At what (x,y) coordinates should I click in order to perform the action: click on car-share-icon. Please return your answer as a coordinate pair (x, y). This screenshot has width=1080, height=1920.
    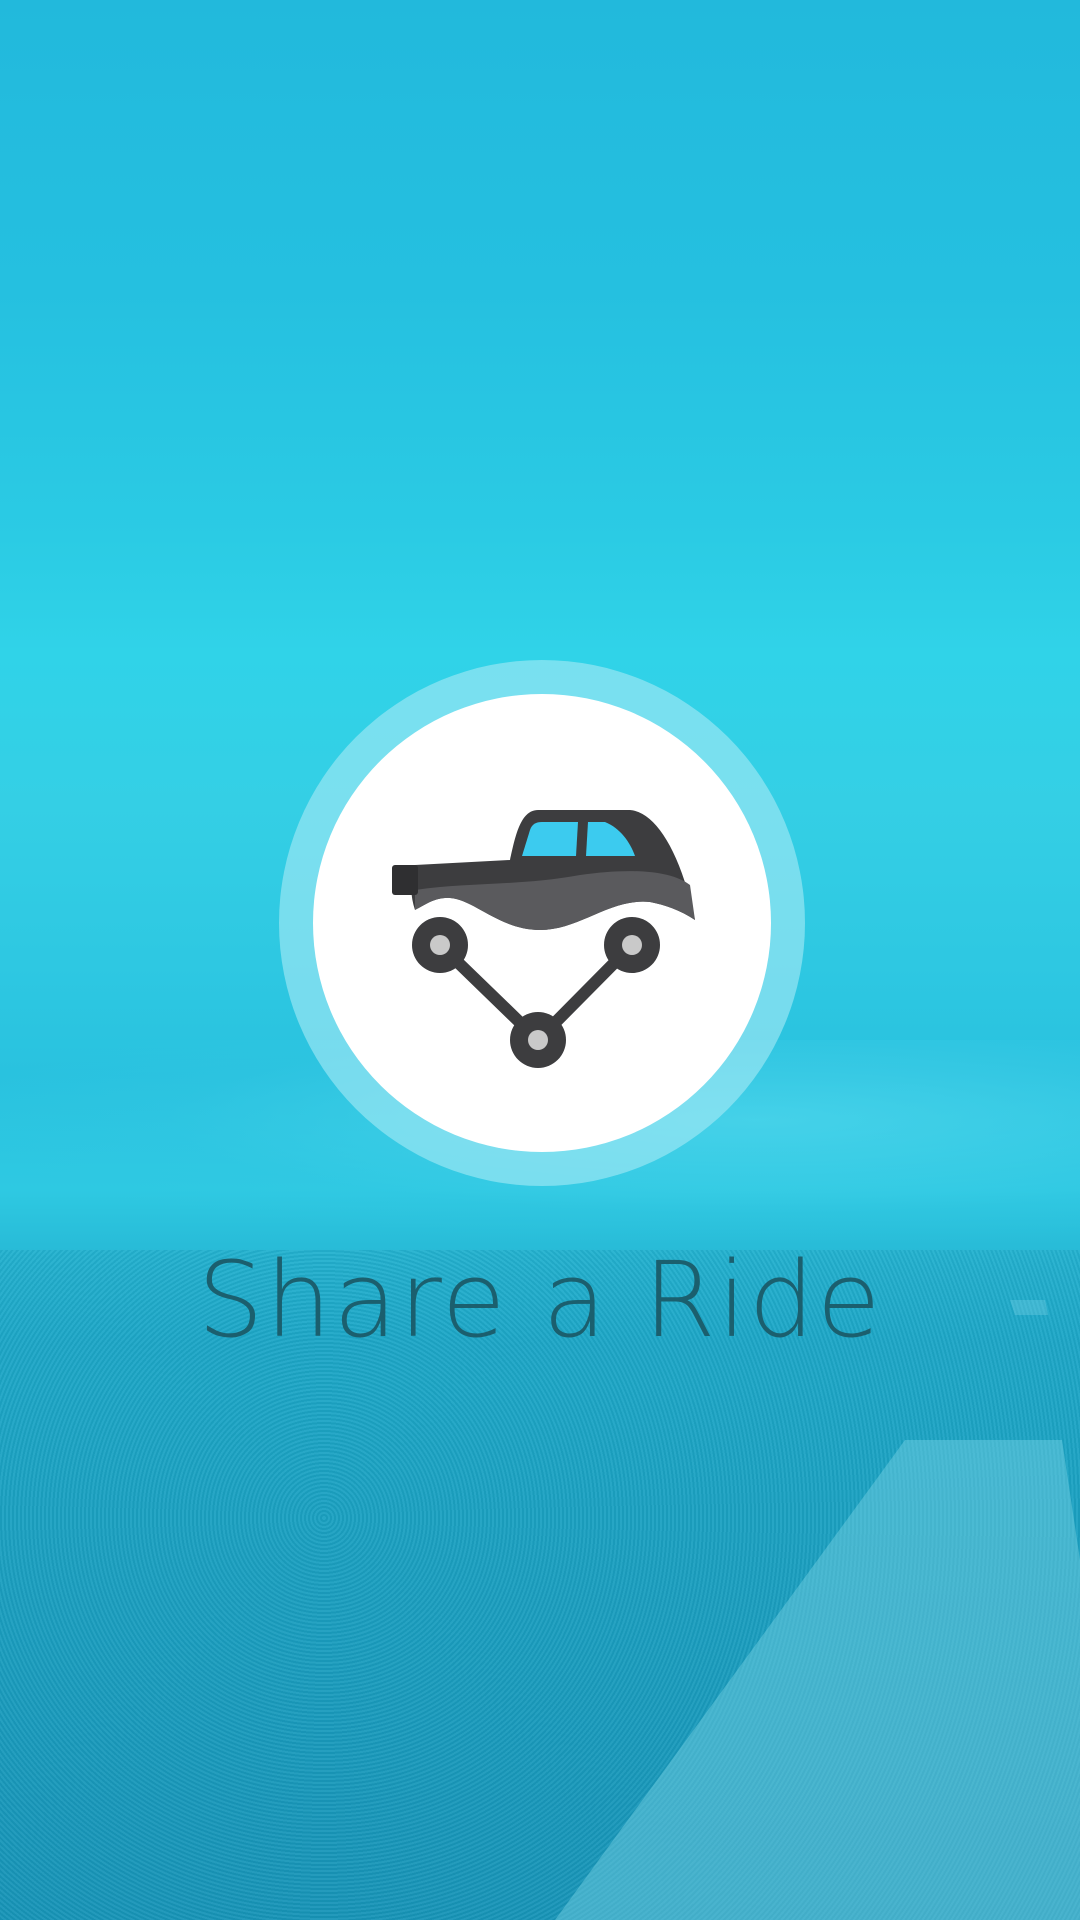
    Looking at the image, I should click on (543, 939).